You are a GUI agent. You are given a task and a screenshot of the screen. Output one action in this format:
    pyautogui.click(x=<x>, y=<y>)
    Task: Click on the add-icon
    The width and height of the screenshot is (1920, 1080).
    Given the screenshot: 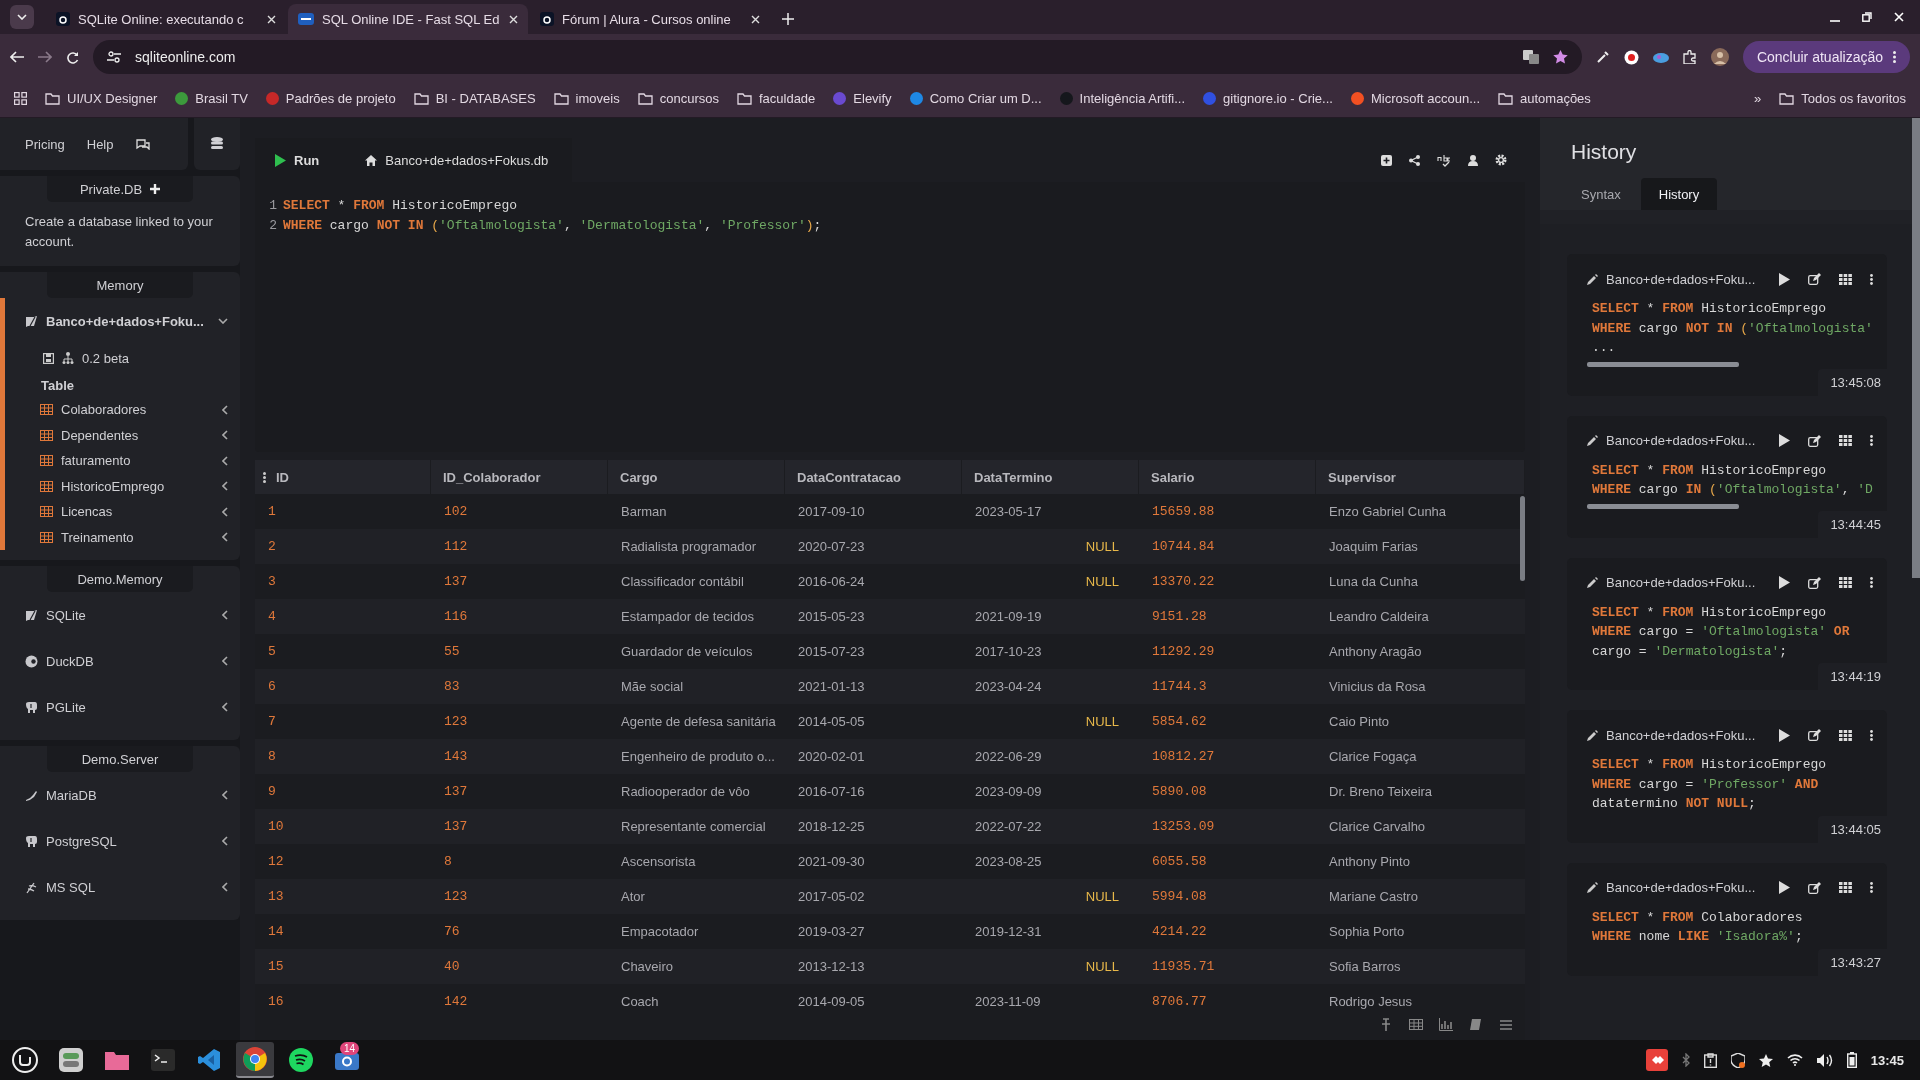 What is the action you would take?
    pyautogui.click(x=1386, y=160)
    